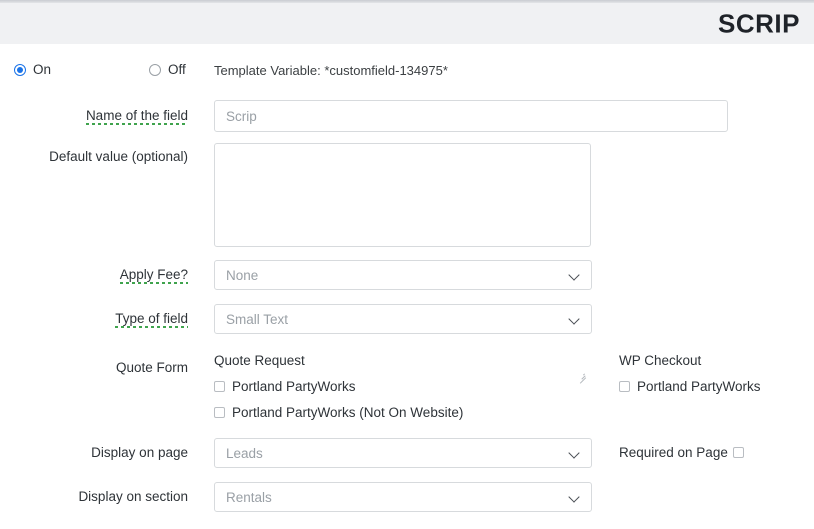 This screenshot has width=814, height=529. I want to click on radio-off: Off, so click(167, 69).